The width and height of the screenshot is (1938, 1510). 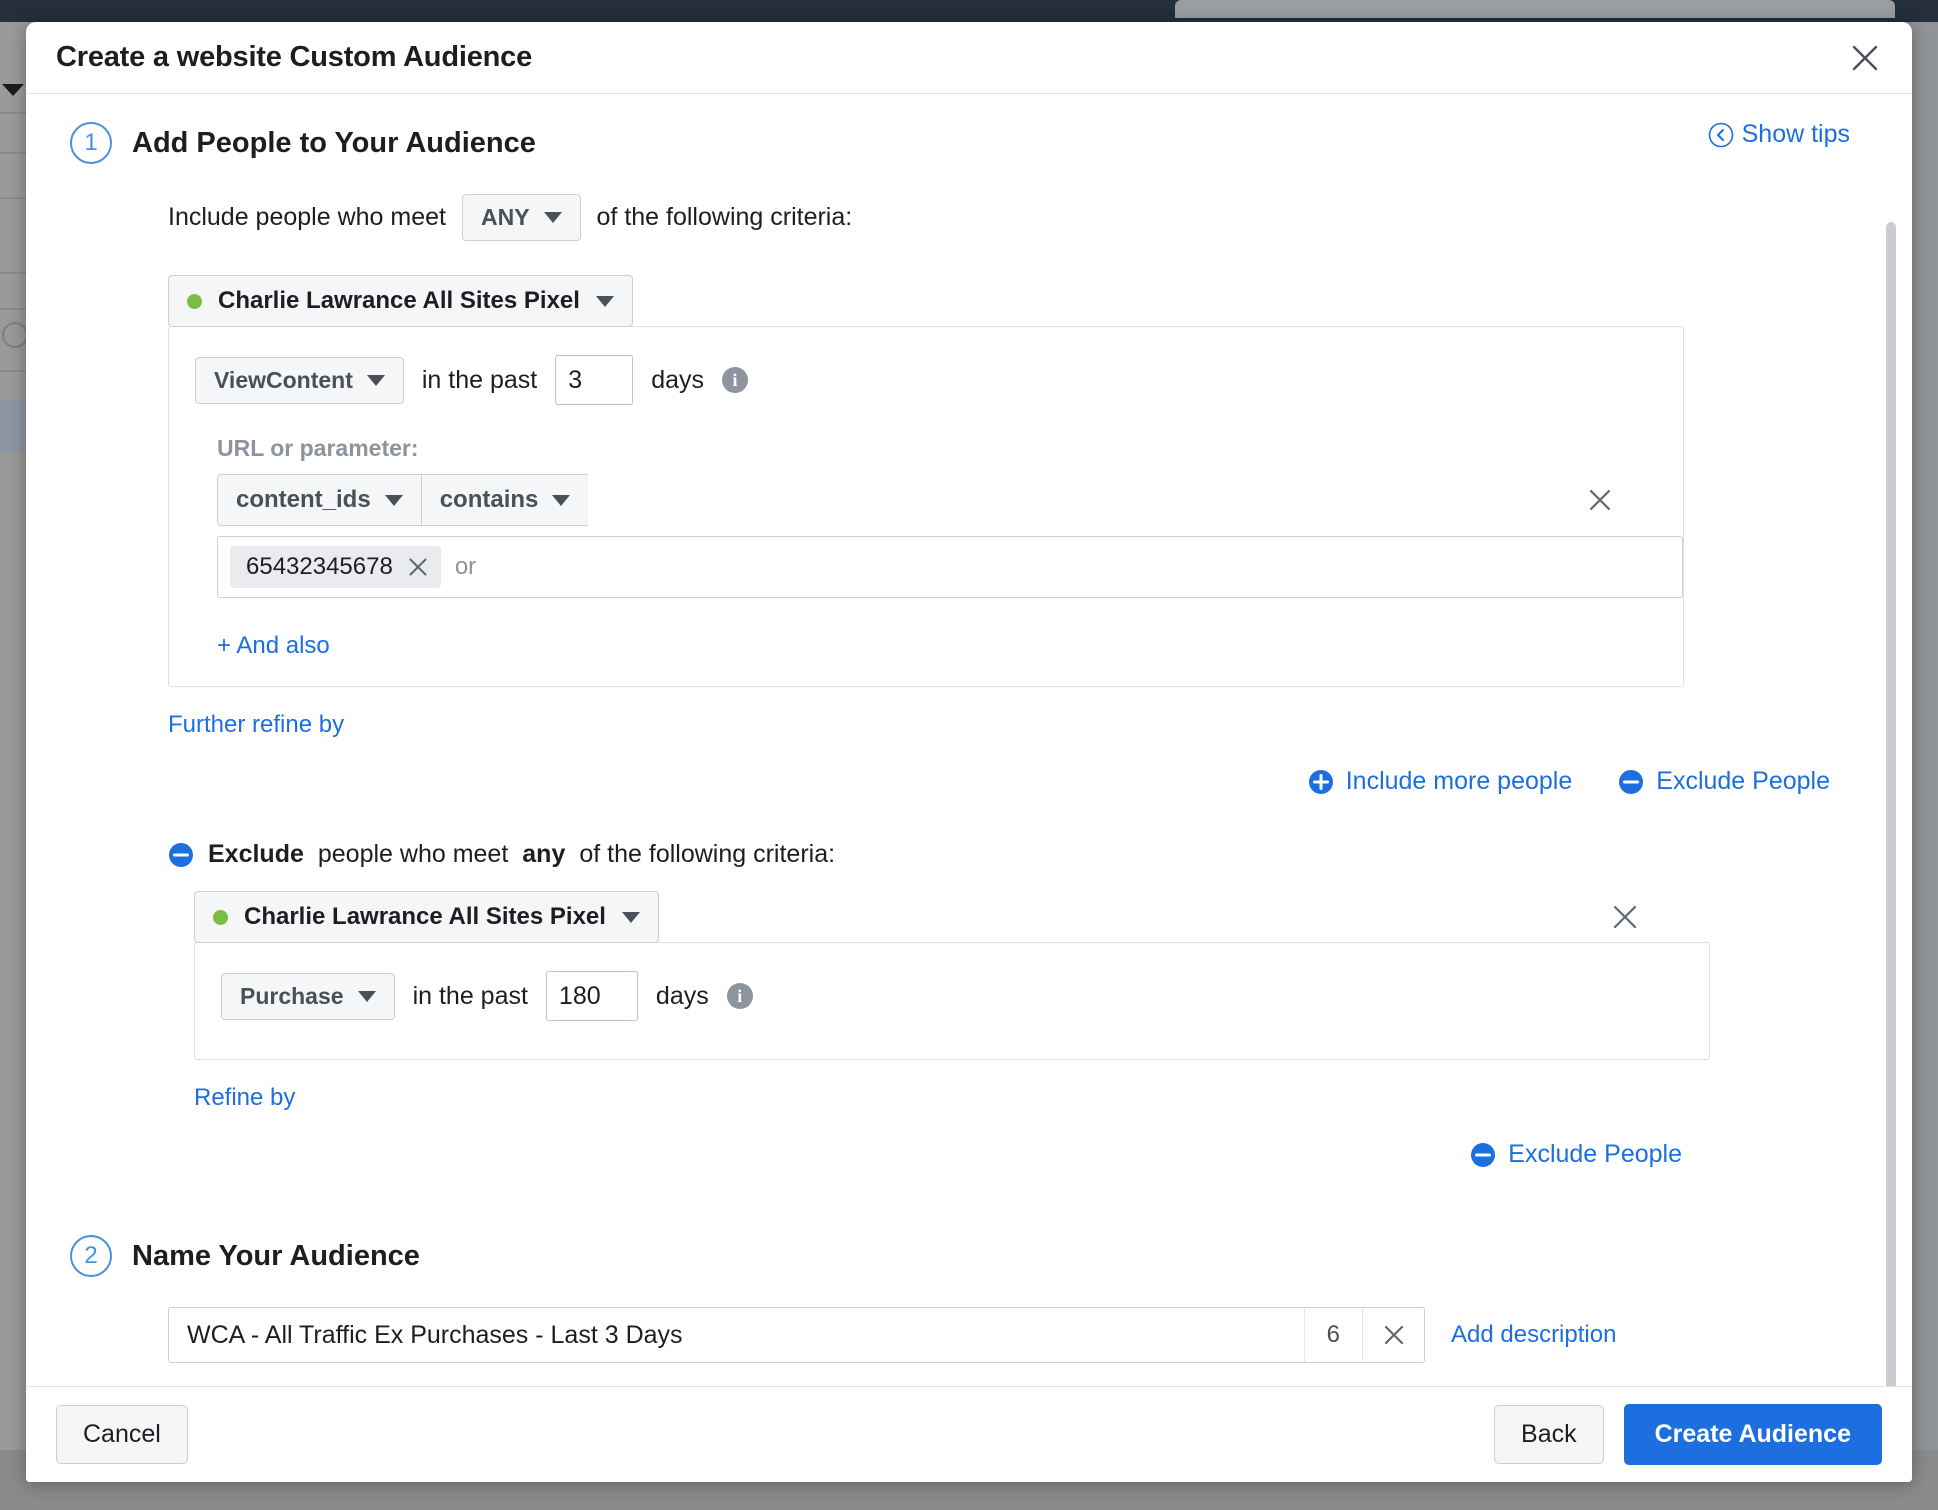 I want to click on circle-chevron-left-icon, so click(x=1721, y=135).